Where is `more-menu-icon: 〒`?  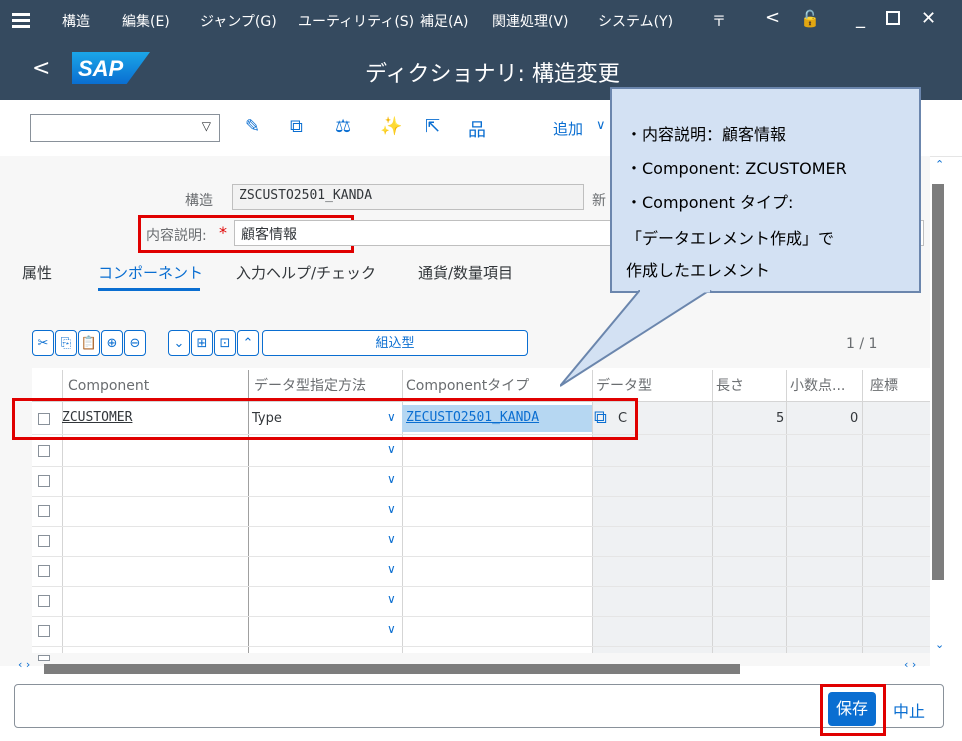
more-menu-icon: 〒 is located at coordinates (719, 21).